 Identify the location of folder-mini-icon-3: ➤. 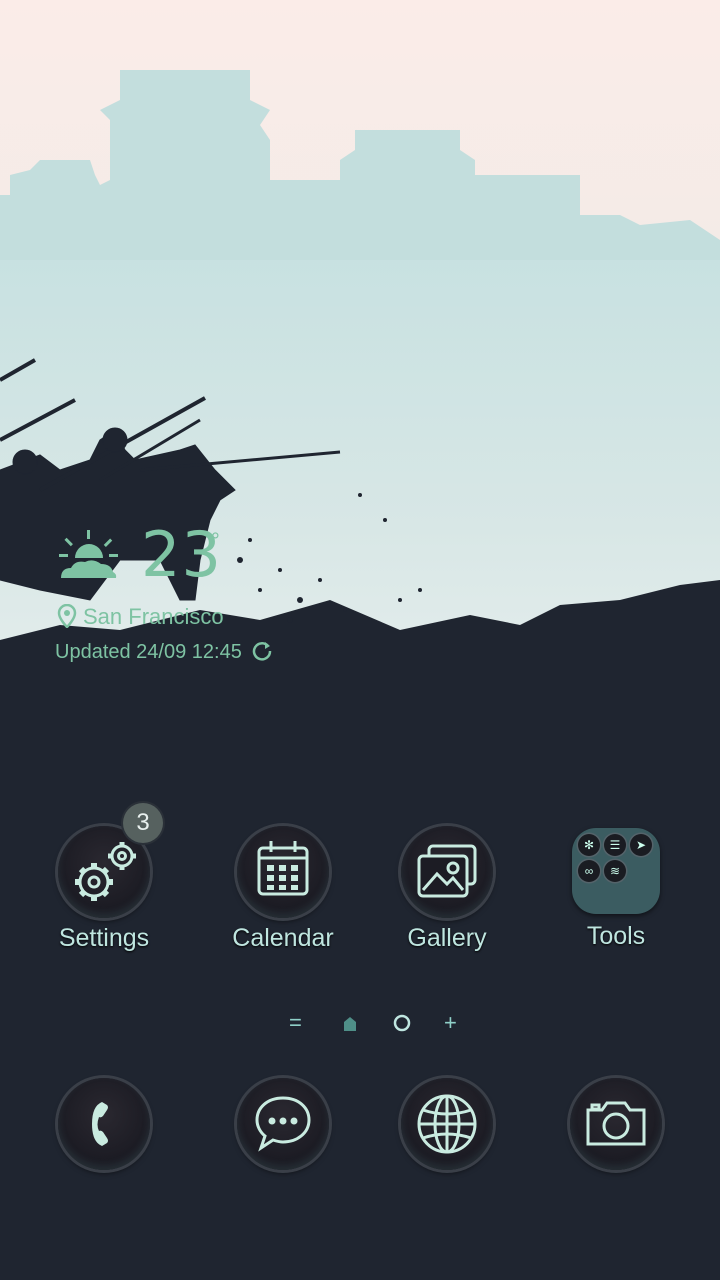
(641, 845).